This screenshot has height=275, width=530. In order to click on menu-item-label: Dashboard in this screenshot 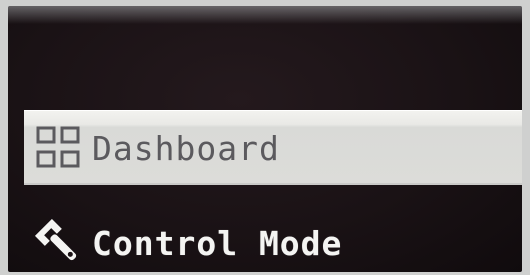, I will do `click(186, 148)`.